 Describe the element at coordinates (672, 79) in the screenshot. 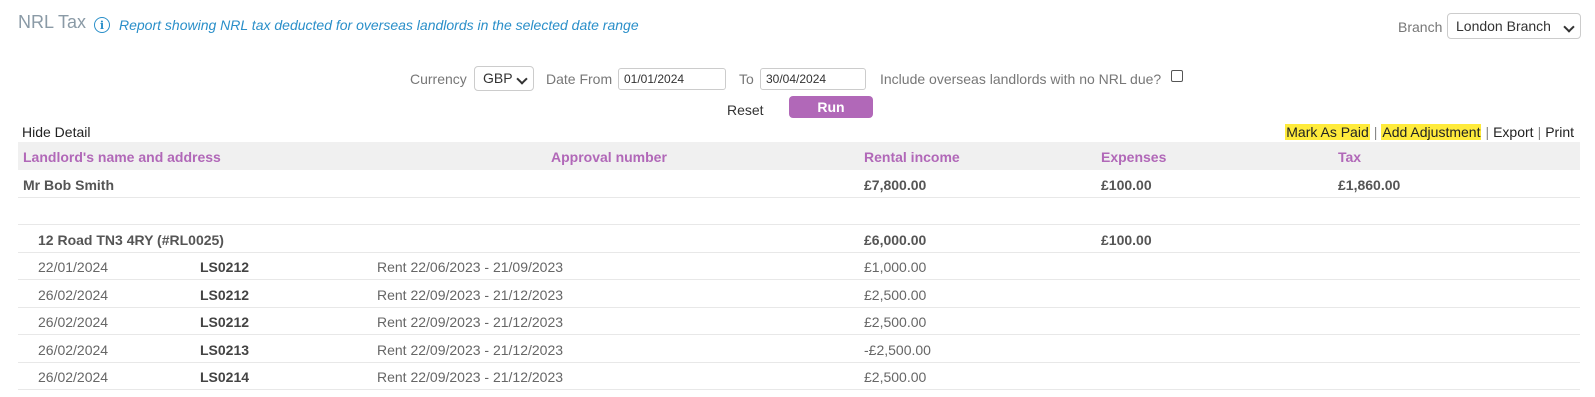

I see `date-from-input: 01/01/2024` at that location.